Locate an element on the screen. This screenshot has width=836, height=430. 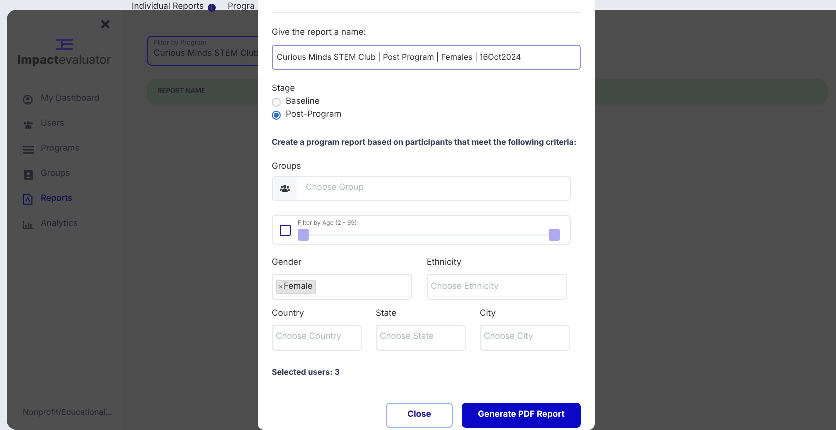
placeholder-text: Choose Ethnicity is located at coordinates (465, 287).